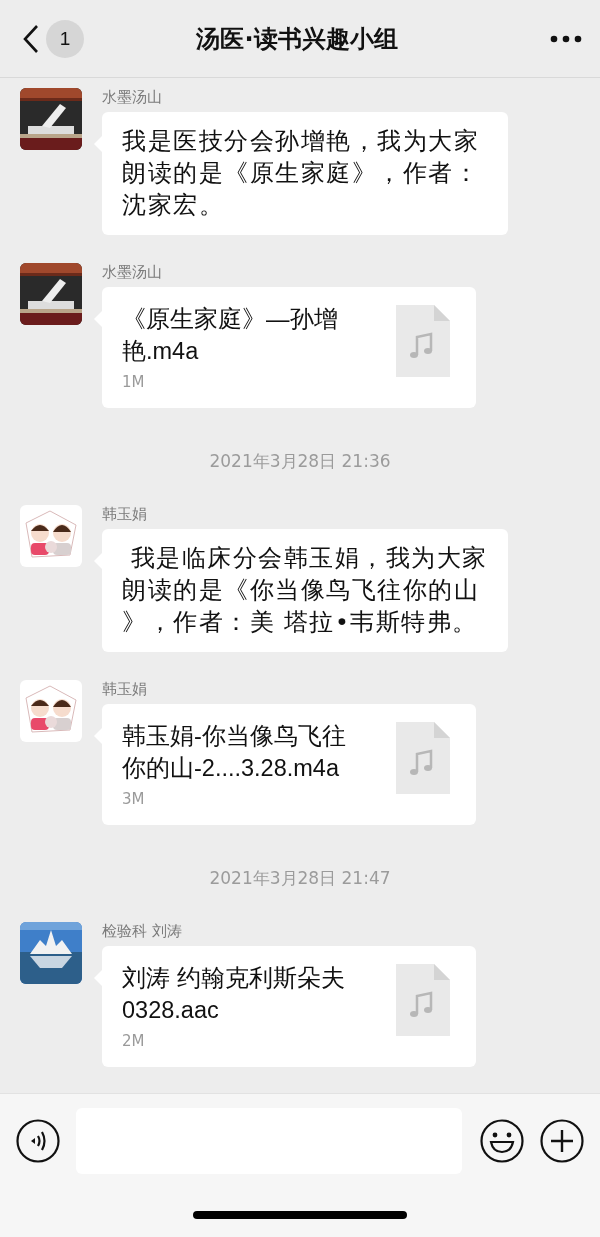 The image size is (600, 1237). What do you see at coordinates (300, 461) in the screenshot?
I see `timestamp: 2021年3月28日 21:36` at bounding box center [300, 461].